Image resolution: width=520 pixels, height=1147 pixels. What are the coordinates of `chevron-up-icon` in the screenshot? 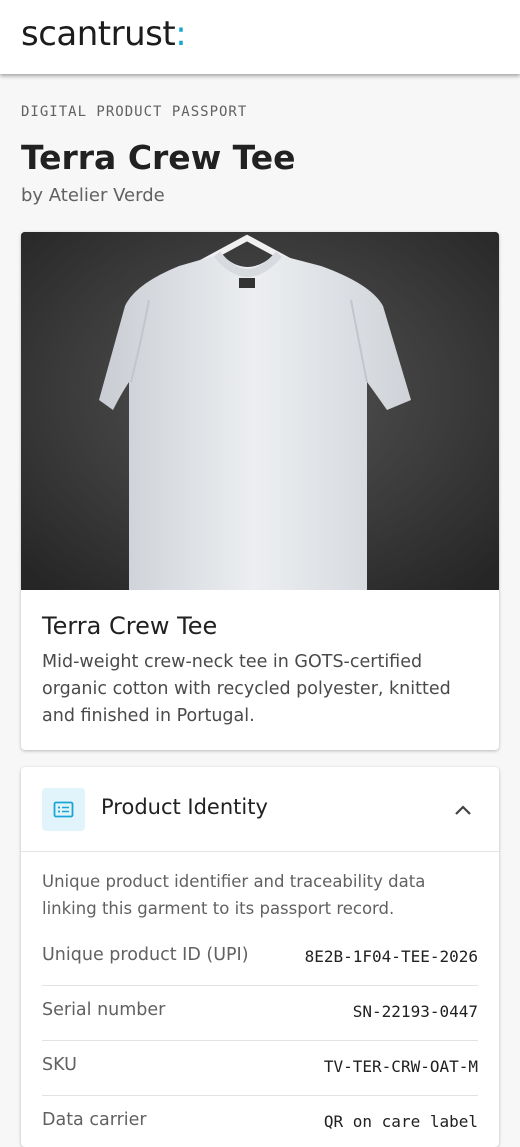 It's located at (463, 811).